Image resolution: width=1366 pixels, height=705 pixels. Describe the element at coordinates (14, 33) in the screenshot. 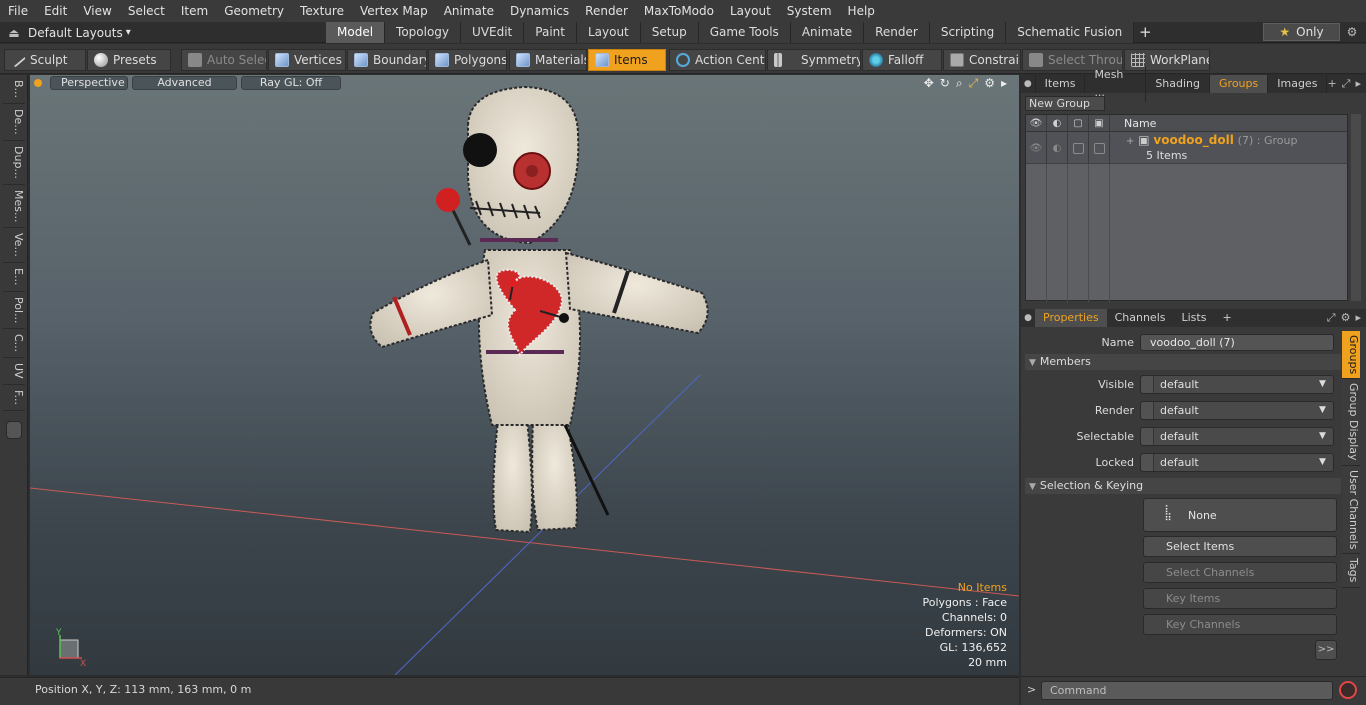

I see `home-icon: ⏏` at that location.